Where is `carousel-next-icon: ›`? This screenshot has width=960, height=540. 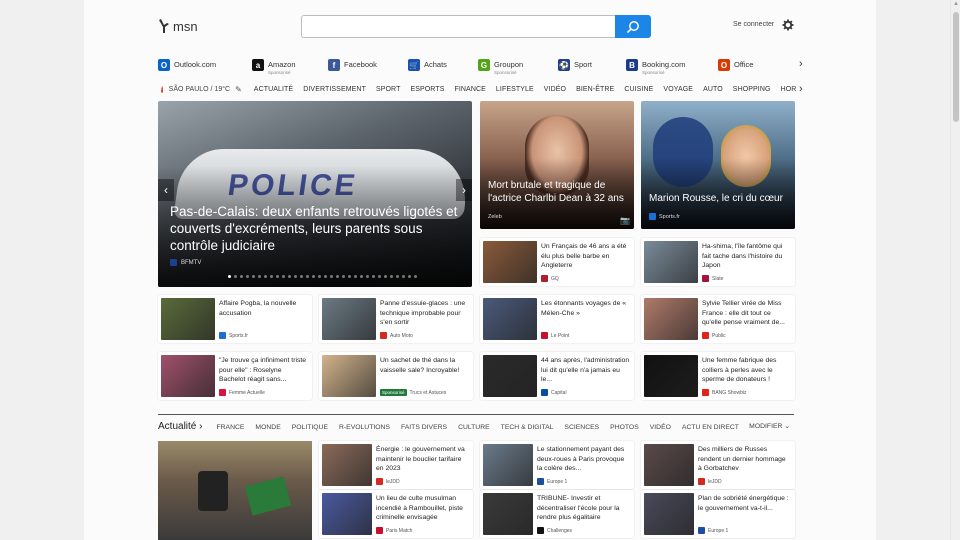 carousel-next-icon: › is located at coordinates (464, 190).